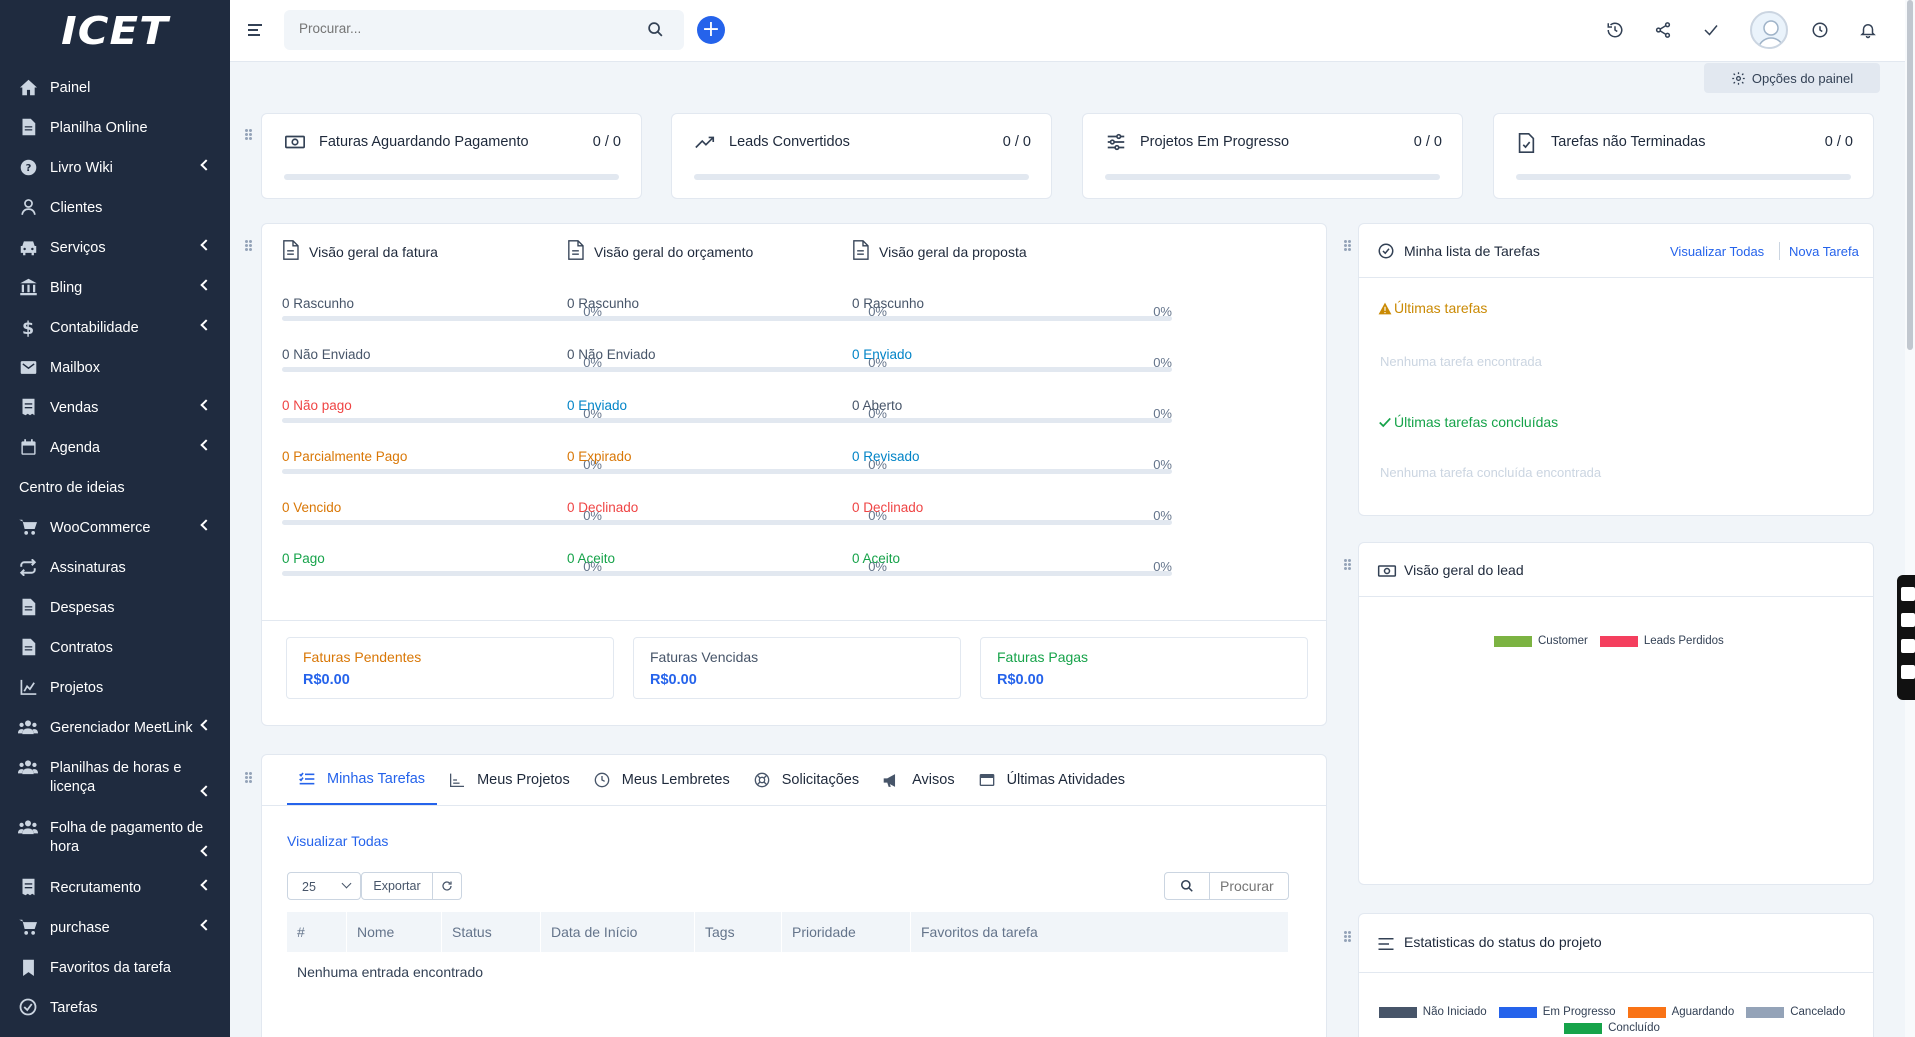 Image resolution: width=1915 pixels, height=1037 pixels. I want to click on table-empty-message: Nenhuma entrada encontrado, so click(390, 972).